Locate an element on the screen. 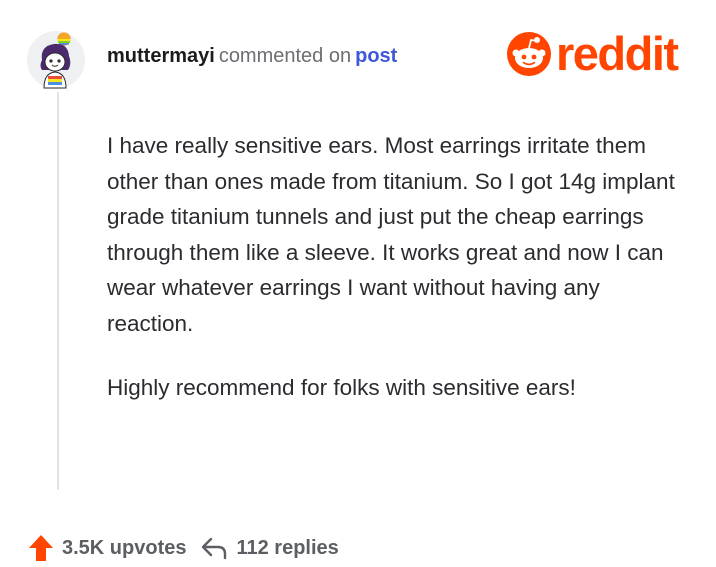 The width and height of the screenshot is (716, 567). upvote-button: 3.5K upvotes is located at coordinates (107, 548).